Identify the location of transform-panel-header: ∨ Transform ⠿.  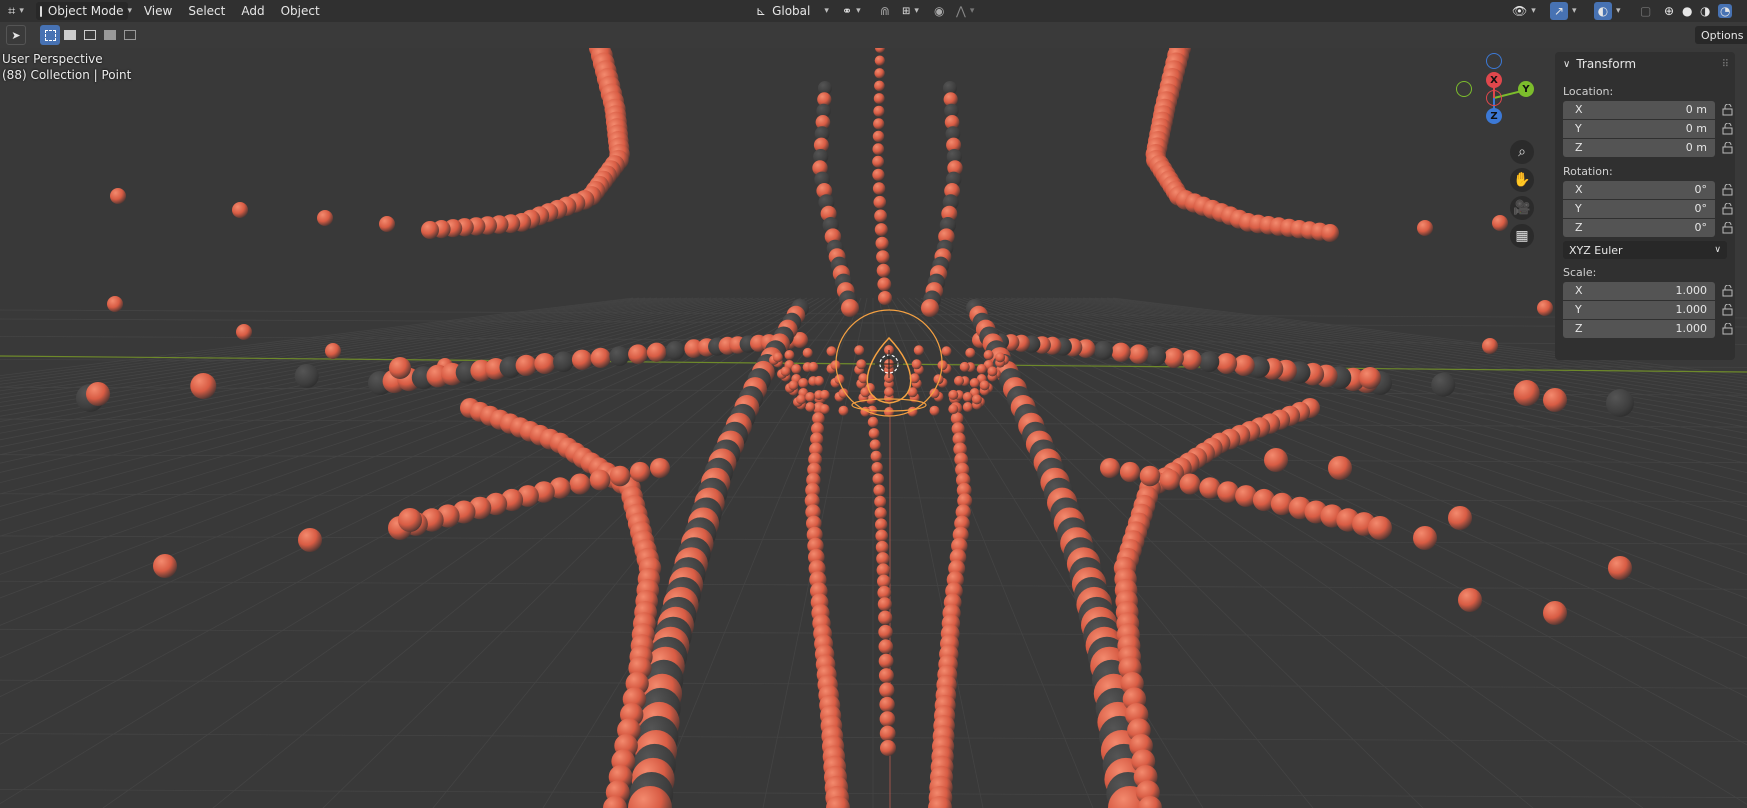
(1645, 64).